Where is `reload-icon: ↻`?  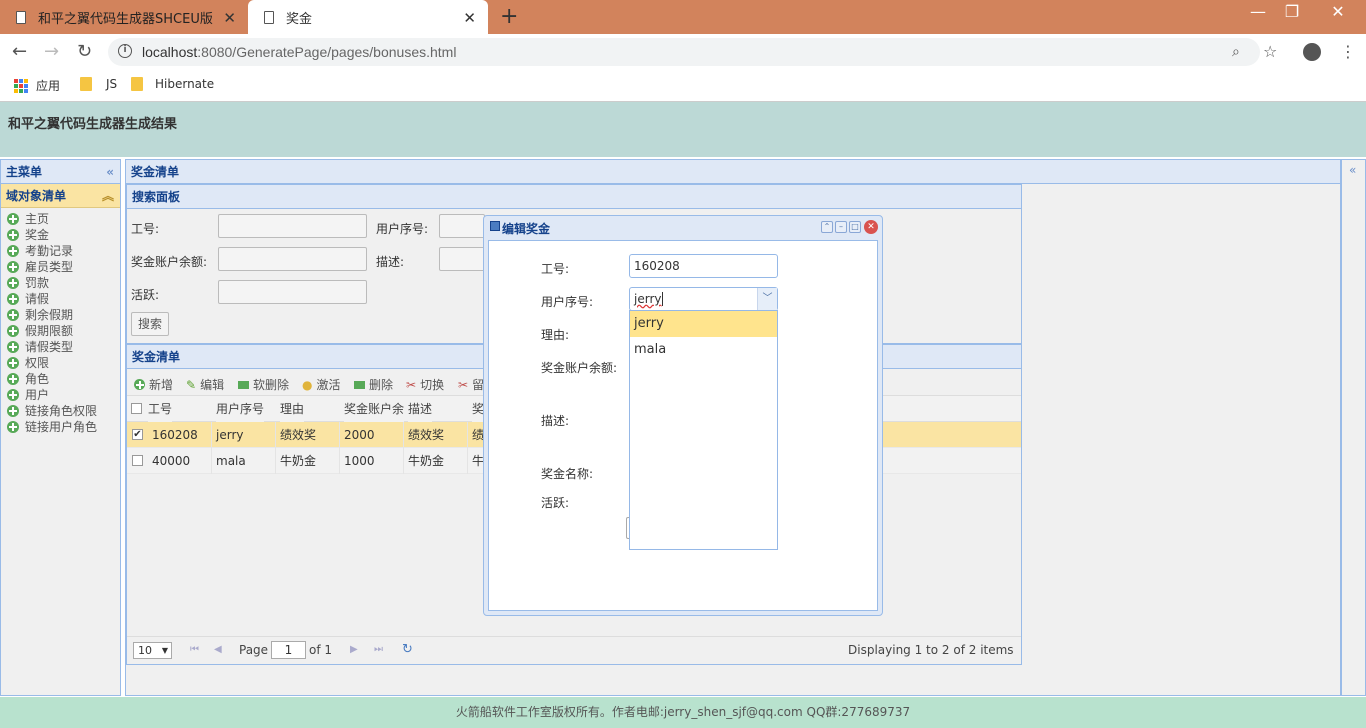
reload-icon: ↻ is located at coordinates (84, 51).